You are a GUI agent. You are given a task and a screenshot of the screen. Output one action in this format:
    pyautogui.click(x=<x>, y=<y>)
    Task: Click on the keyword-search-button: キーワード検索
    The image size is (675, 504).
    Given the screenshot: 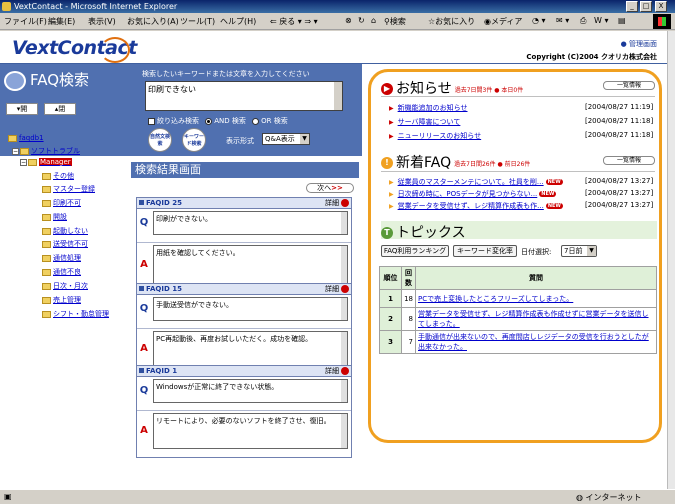 What is the action you would take?
    pyautogui.click(x=194, y=140)
    